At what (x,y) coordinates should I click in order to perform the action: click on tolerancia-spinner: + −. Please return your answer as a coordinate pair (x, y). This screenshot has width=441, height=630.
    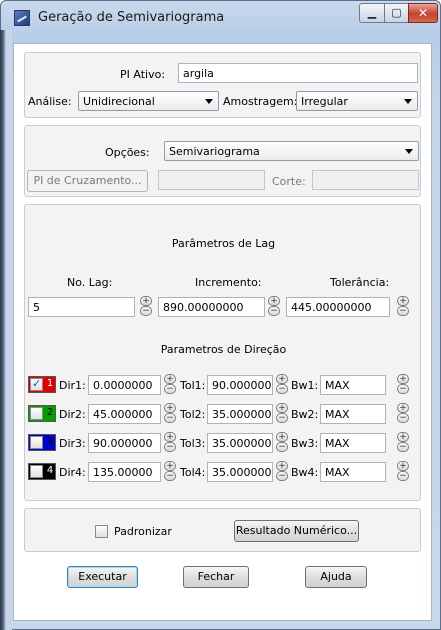
    Looking at the image, I should click on (403, 306).